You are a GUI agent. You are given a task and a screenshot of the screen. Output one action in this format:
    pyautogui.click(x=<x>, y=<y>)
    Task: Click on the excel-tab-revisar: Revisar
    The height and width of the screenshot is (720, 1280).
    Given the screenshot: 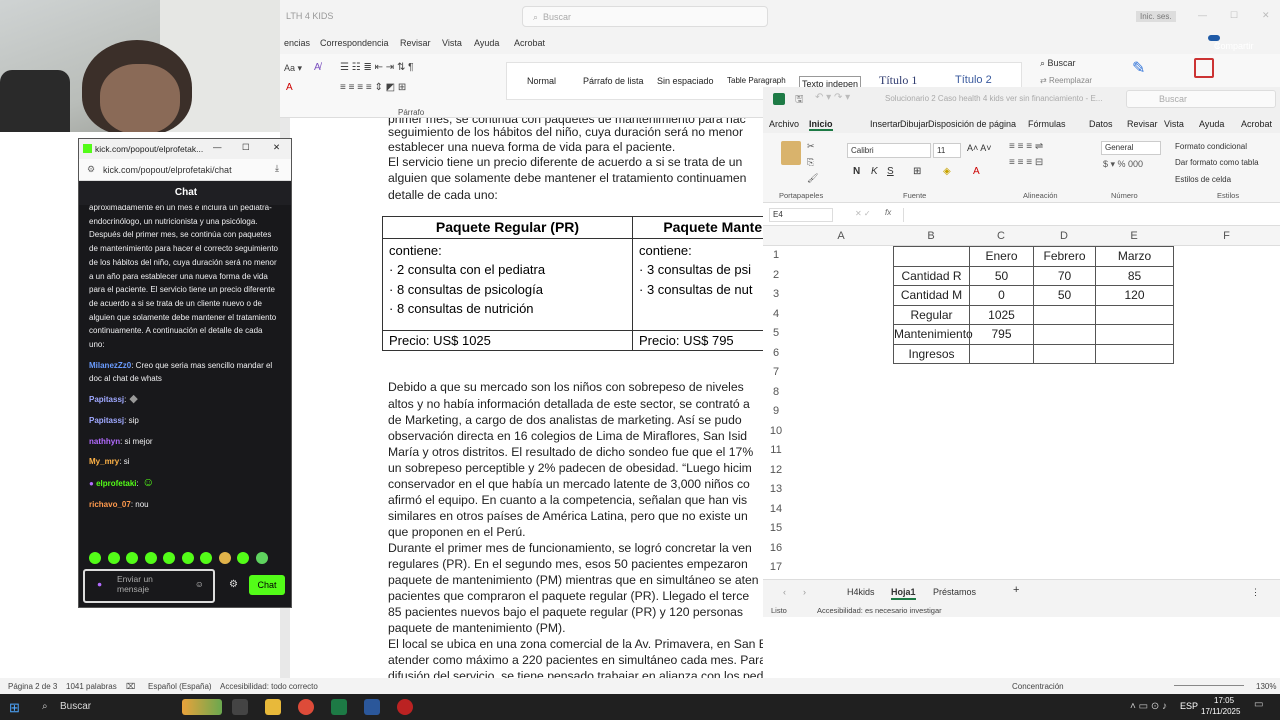 What is the action you would take?
    pyautogui.click(x=1142, y=124)
    